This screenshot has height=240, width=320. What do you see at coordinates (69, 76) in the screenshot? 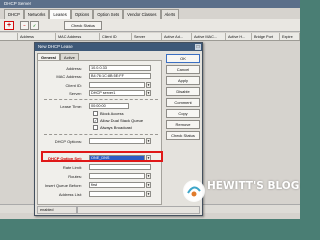
I see `mac-address-label: MAC Address:` at bounding box center [69, 76].